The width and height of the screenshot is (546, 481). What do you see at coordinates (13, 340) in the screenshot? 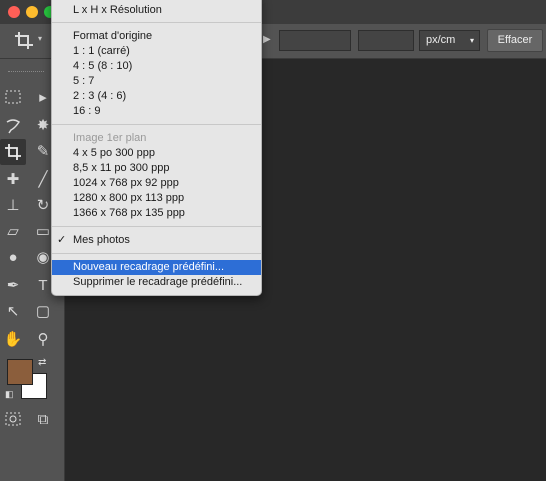
I see `hand-tool-icon: ✋` at bounding box center [13, 340].